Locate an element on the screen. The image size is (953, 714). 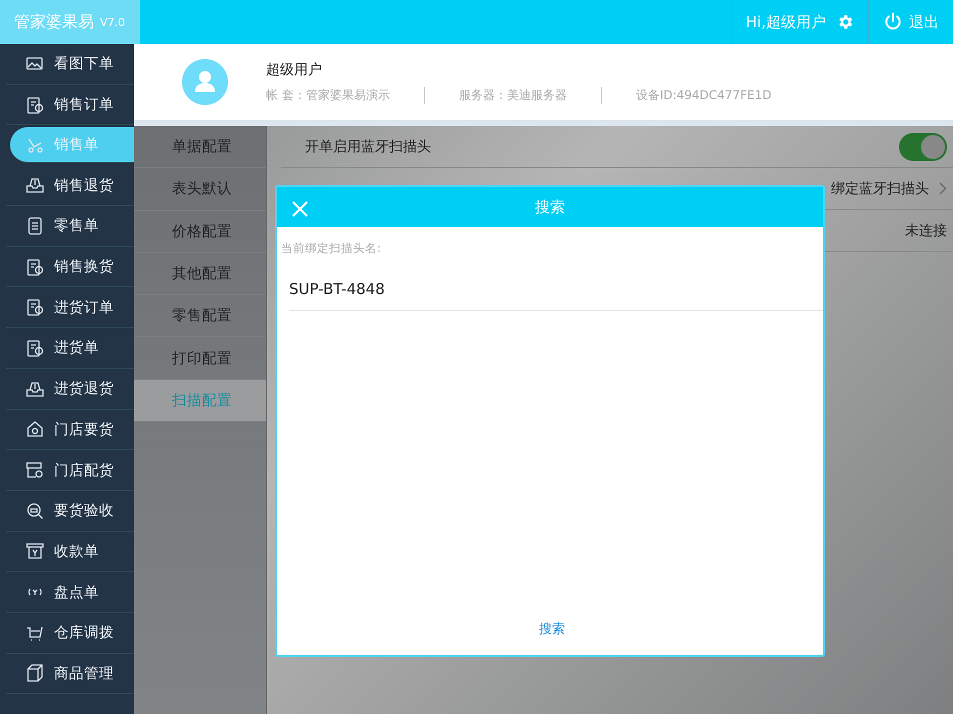
device-id: 设备ID:494DC477FE1D is located at coordinates (703, 95).